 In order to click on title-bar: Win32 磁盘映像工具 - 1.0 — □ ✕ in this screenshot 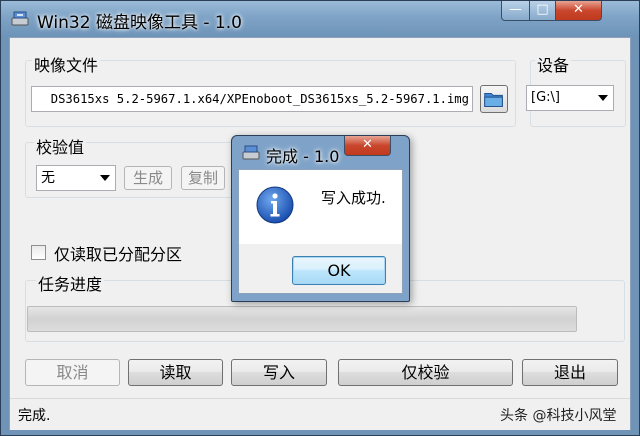, I will do `click(320, 19)`.